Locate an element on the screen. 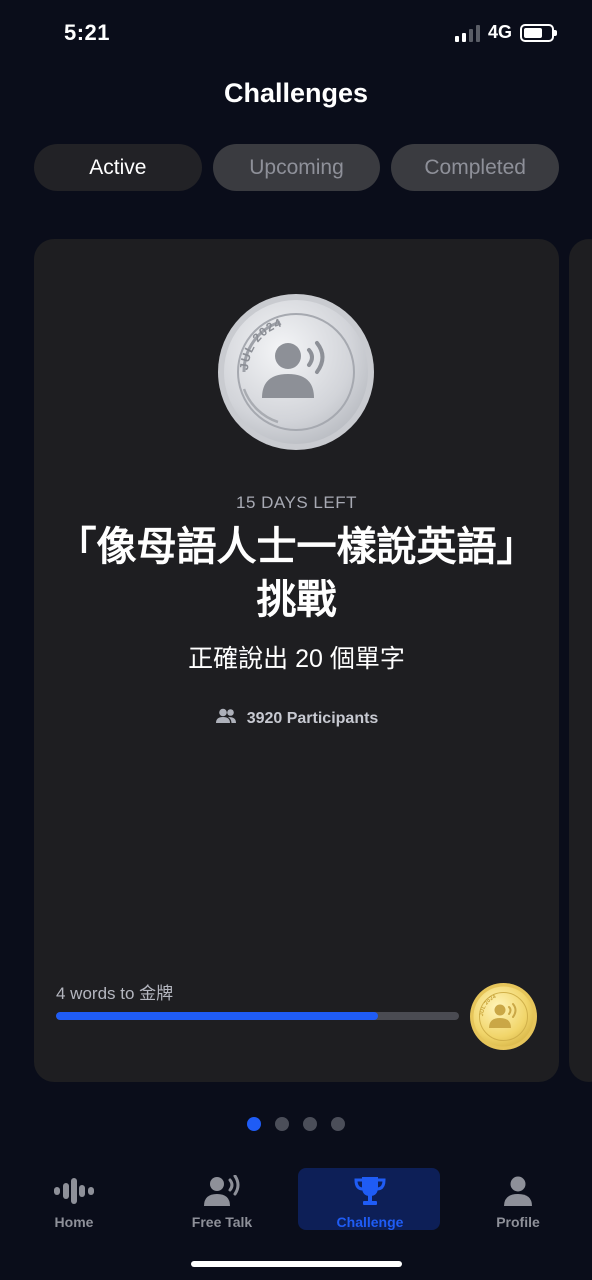 Image resolution: width=592 pixels, height=1280 pixels. nav-profile: Profile is located at coordinates (518, 1200).